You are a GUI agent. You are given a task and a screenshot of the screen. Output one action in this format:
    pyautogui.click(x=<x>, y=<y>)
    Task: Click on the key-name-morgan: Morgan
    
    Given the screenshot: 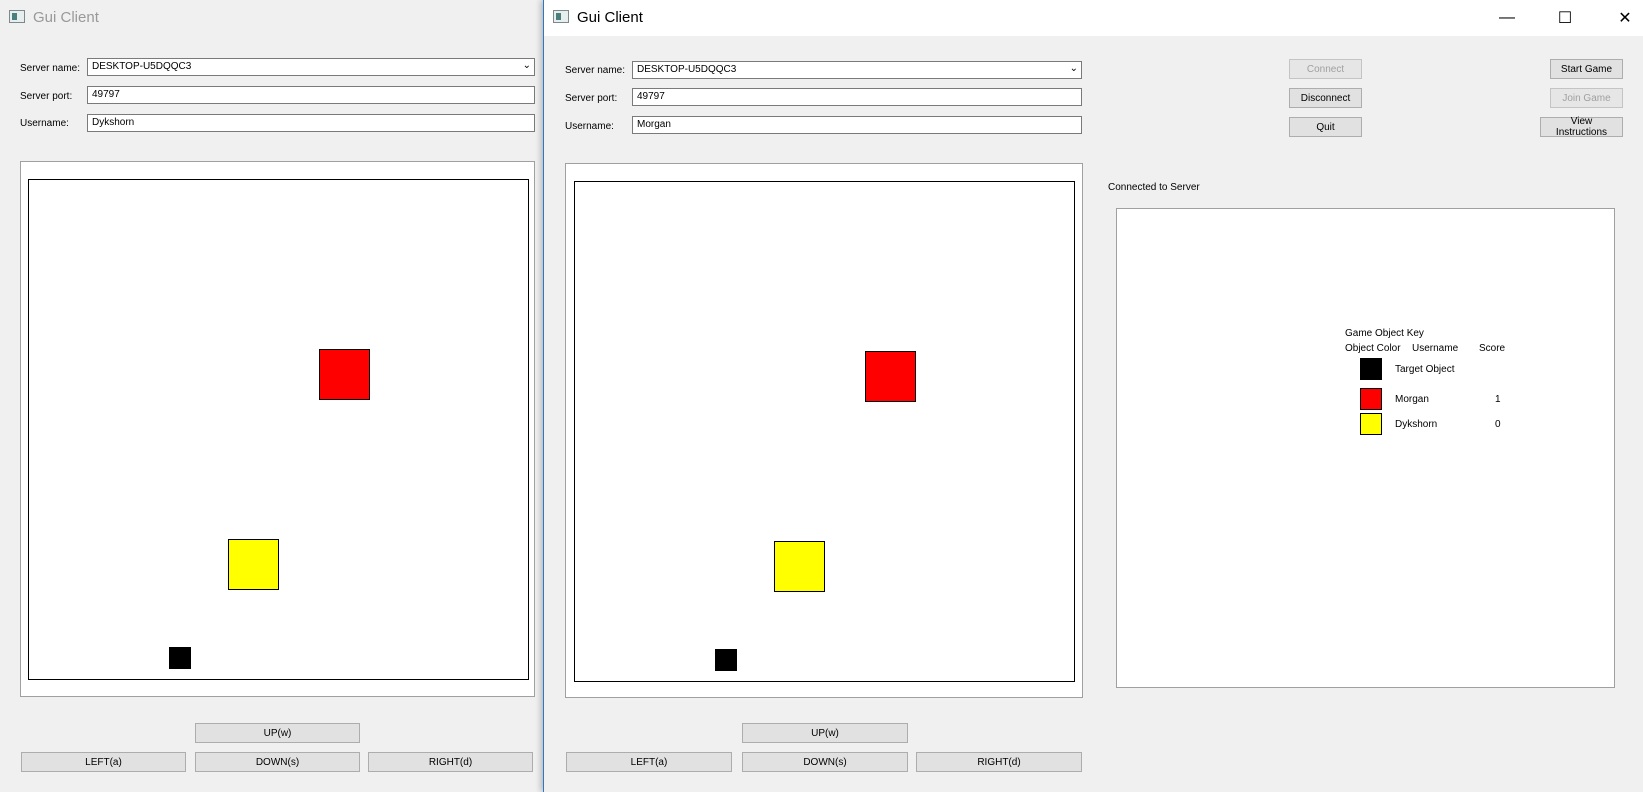 What is the action you would take?
    pyautogui.click(x=1412, y=399)
    